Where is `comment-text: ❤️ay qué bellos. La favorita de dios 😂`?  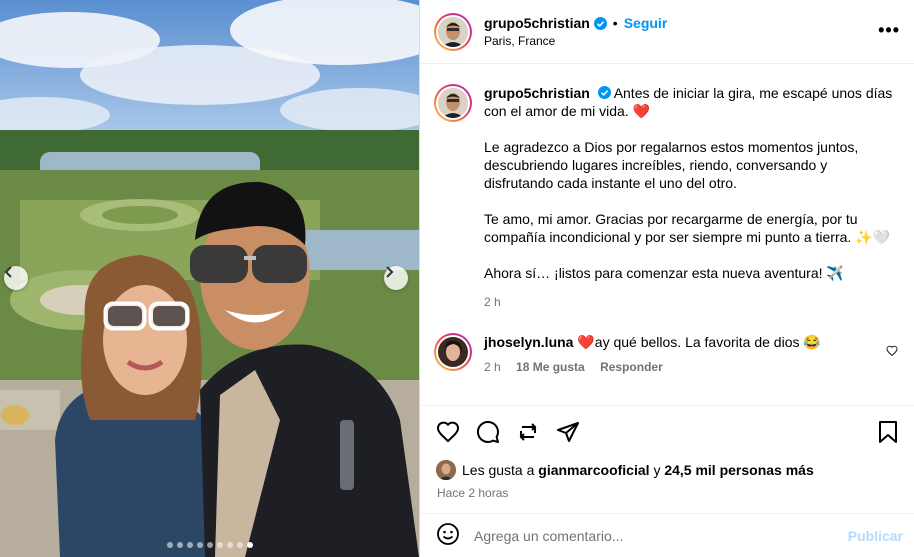
comment-text: ❤️ay qué bellos. La favorita de dios 😂 is located at coordinates (699, 342).